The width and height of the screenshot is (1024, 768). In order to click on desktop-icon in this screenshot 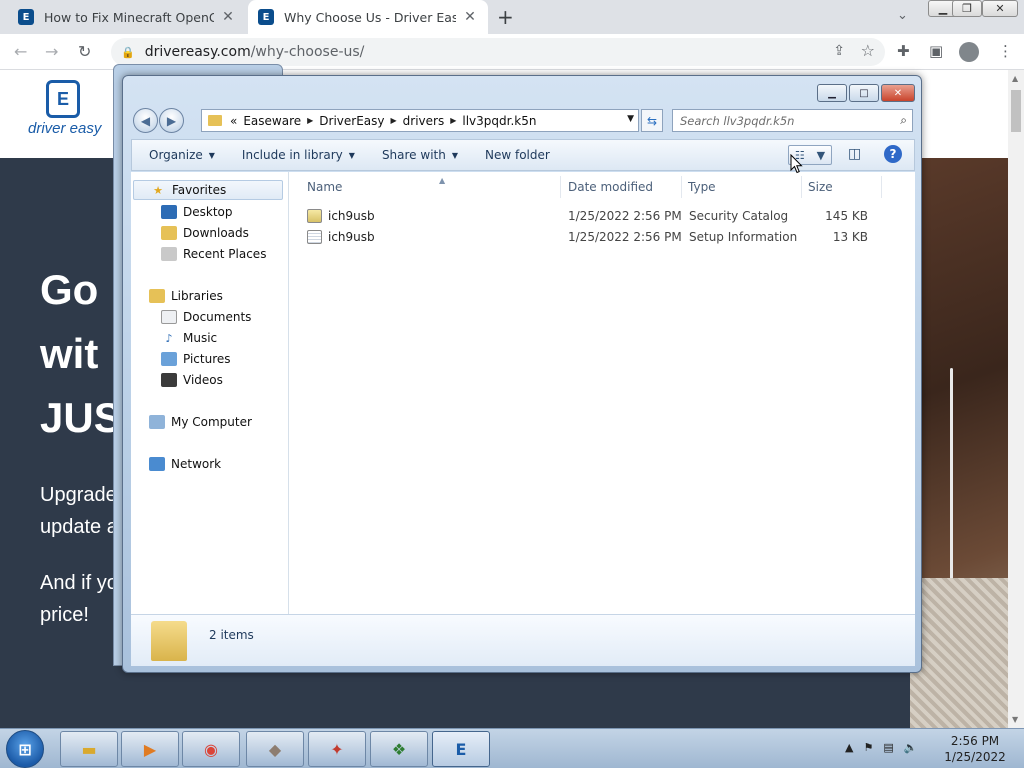, I will do `click(169, 212)`.